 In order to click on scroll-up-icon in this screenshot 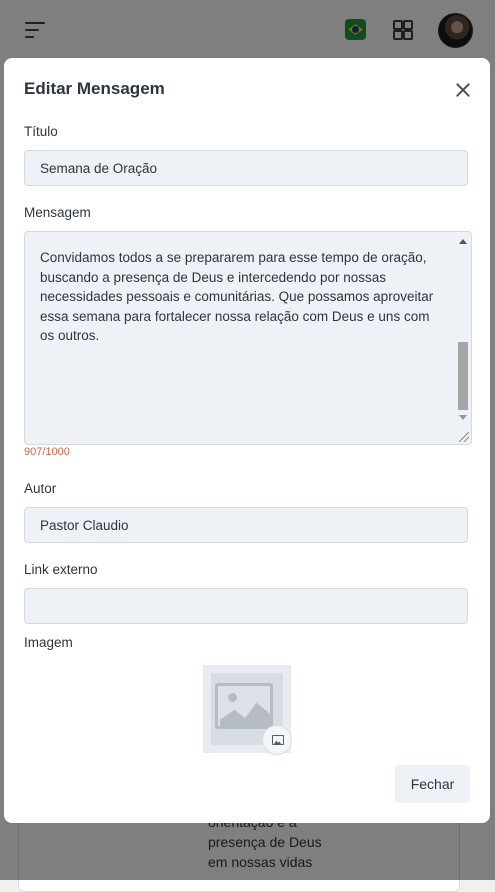, I will do `click(463, 241)`.